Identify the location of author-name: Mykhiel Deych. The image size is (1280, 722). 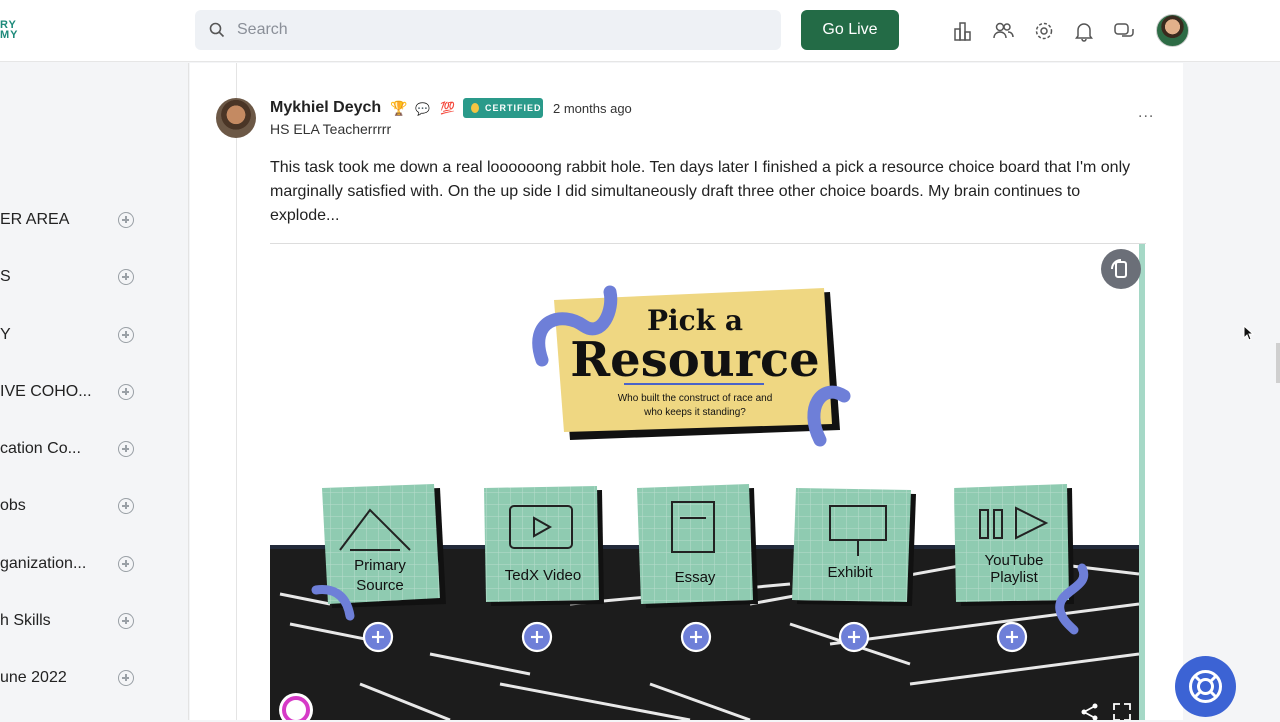
(325, 108).